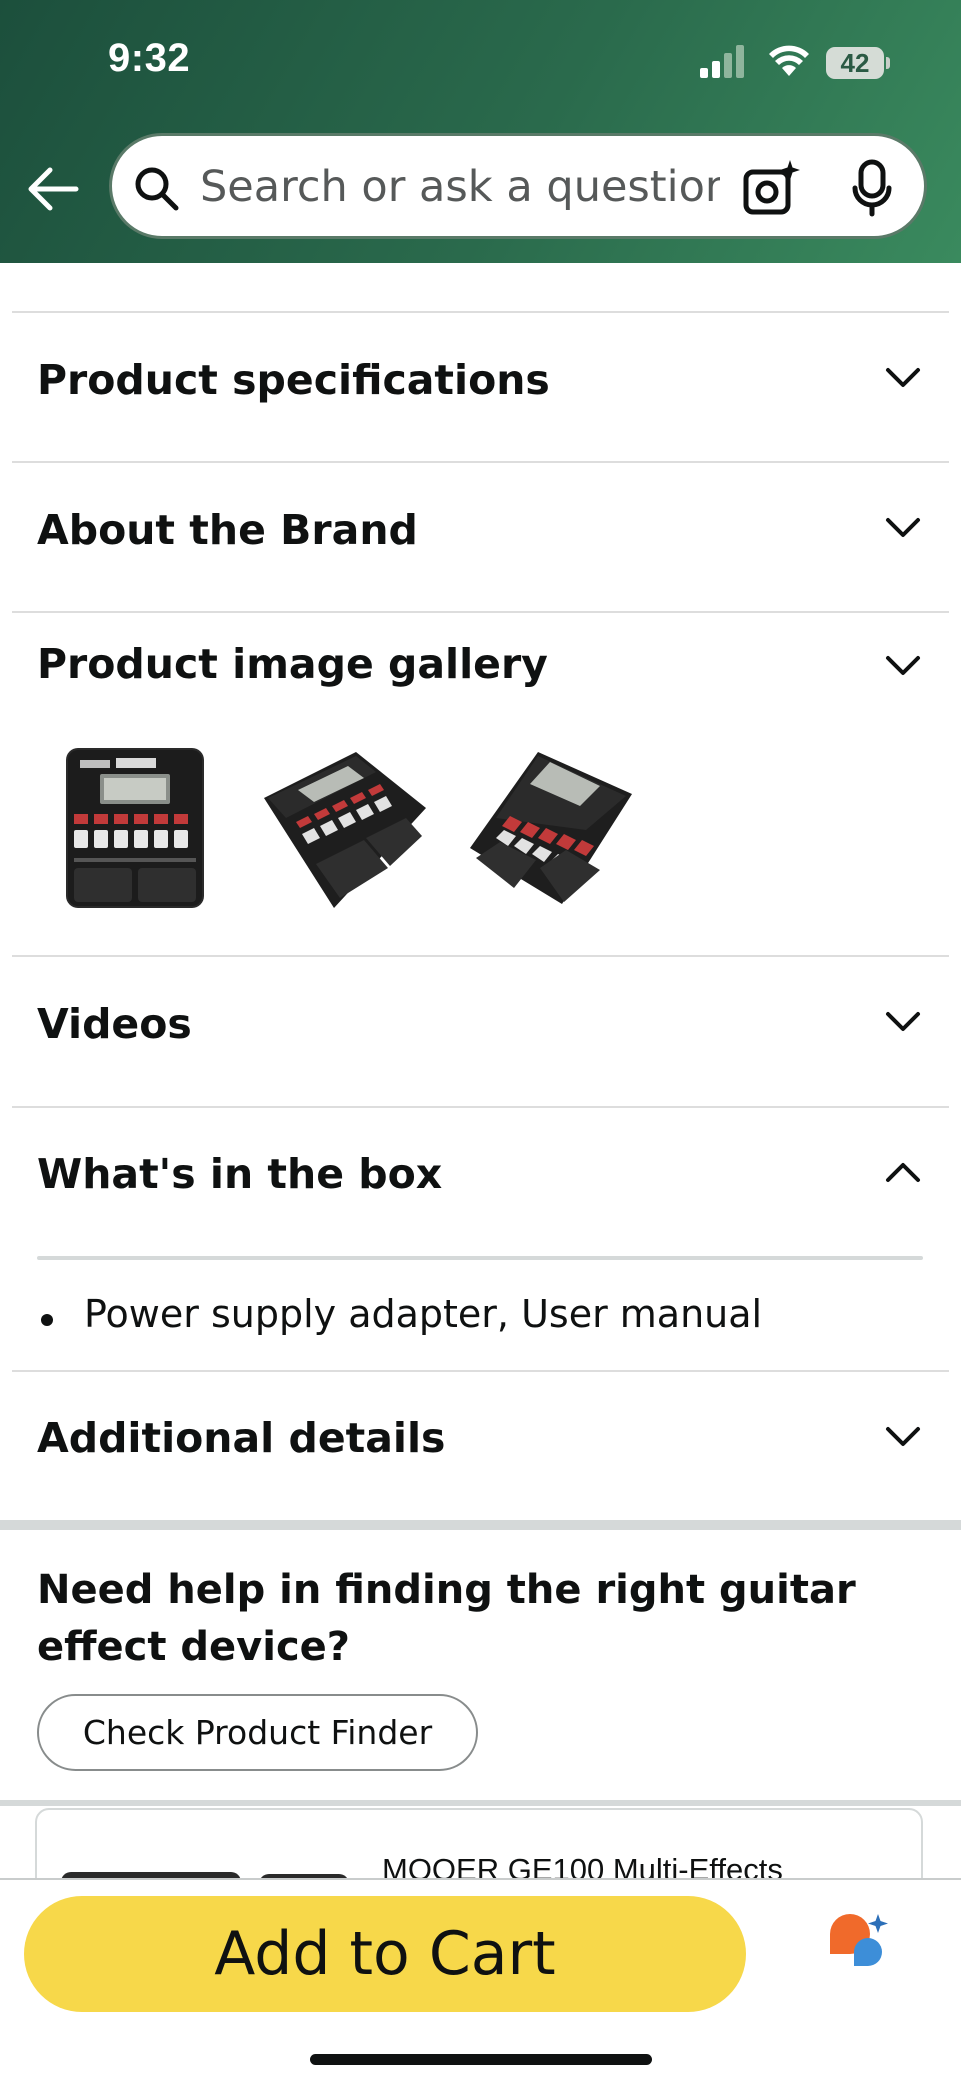  What do you see at coordinates (385, 1954) in the screenshot?
I see `add-to-cart-button: Add to Cart` at bounding box center [385, 1954].